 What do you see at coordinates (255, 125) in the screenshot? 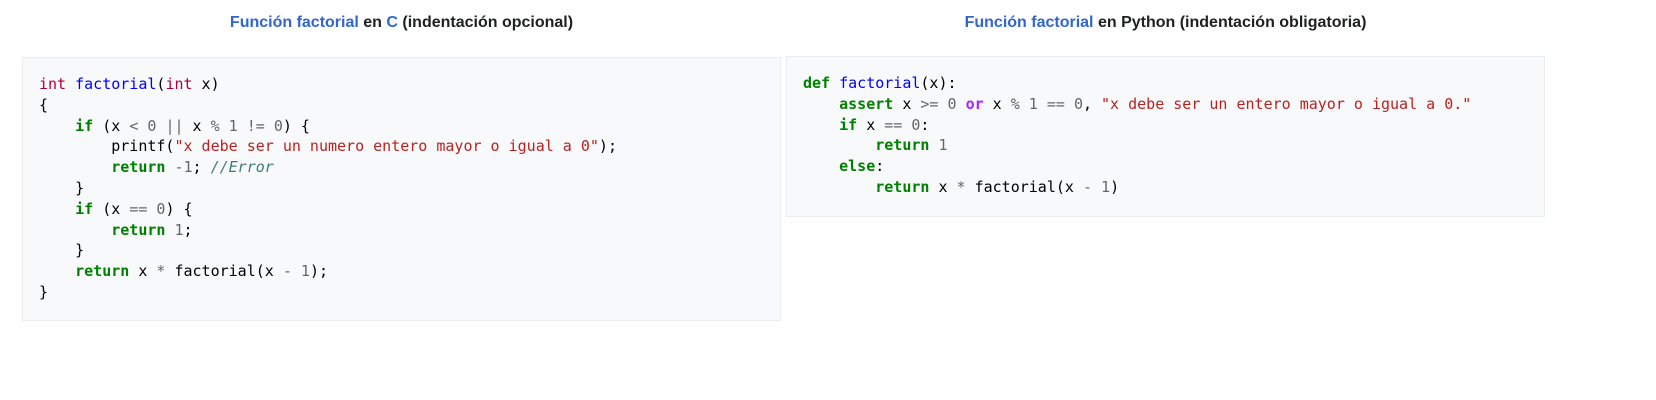
I see `code-token: !=` at bounding box center [255, 125].